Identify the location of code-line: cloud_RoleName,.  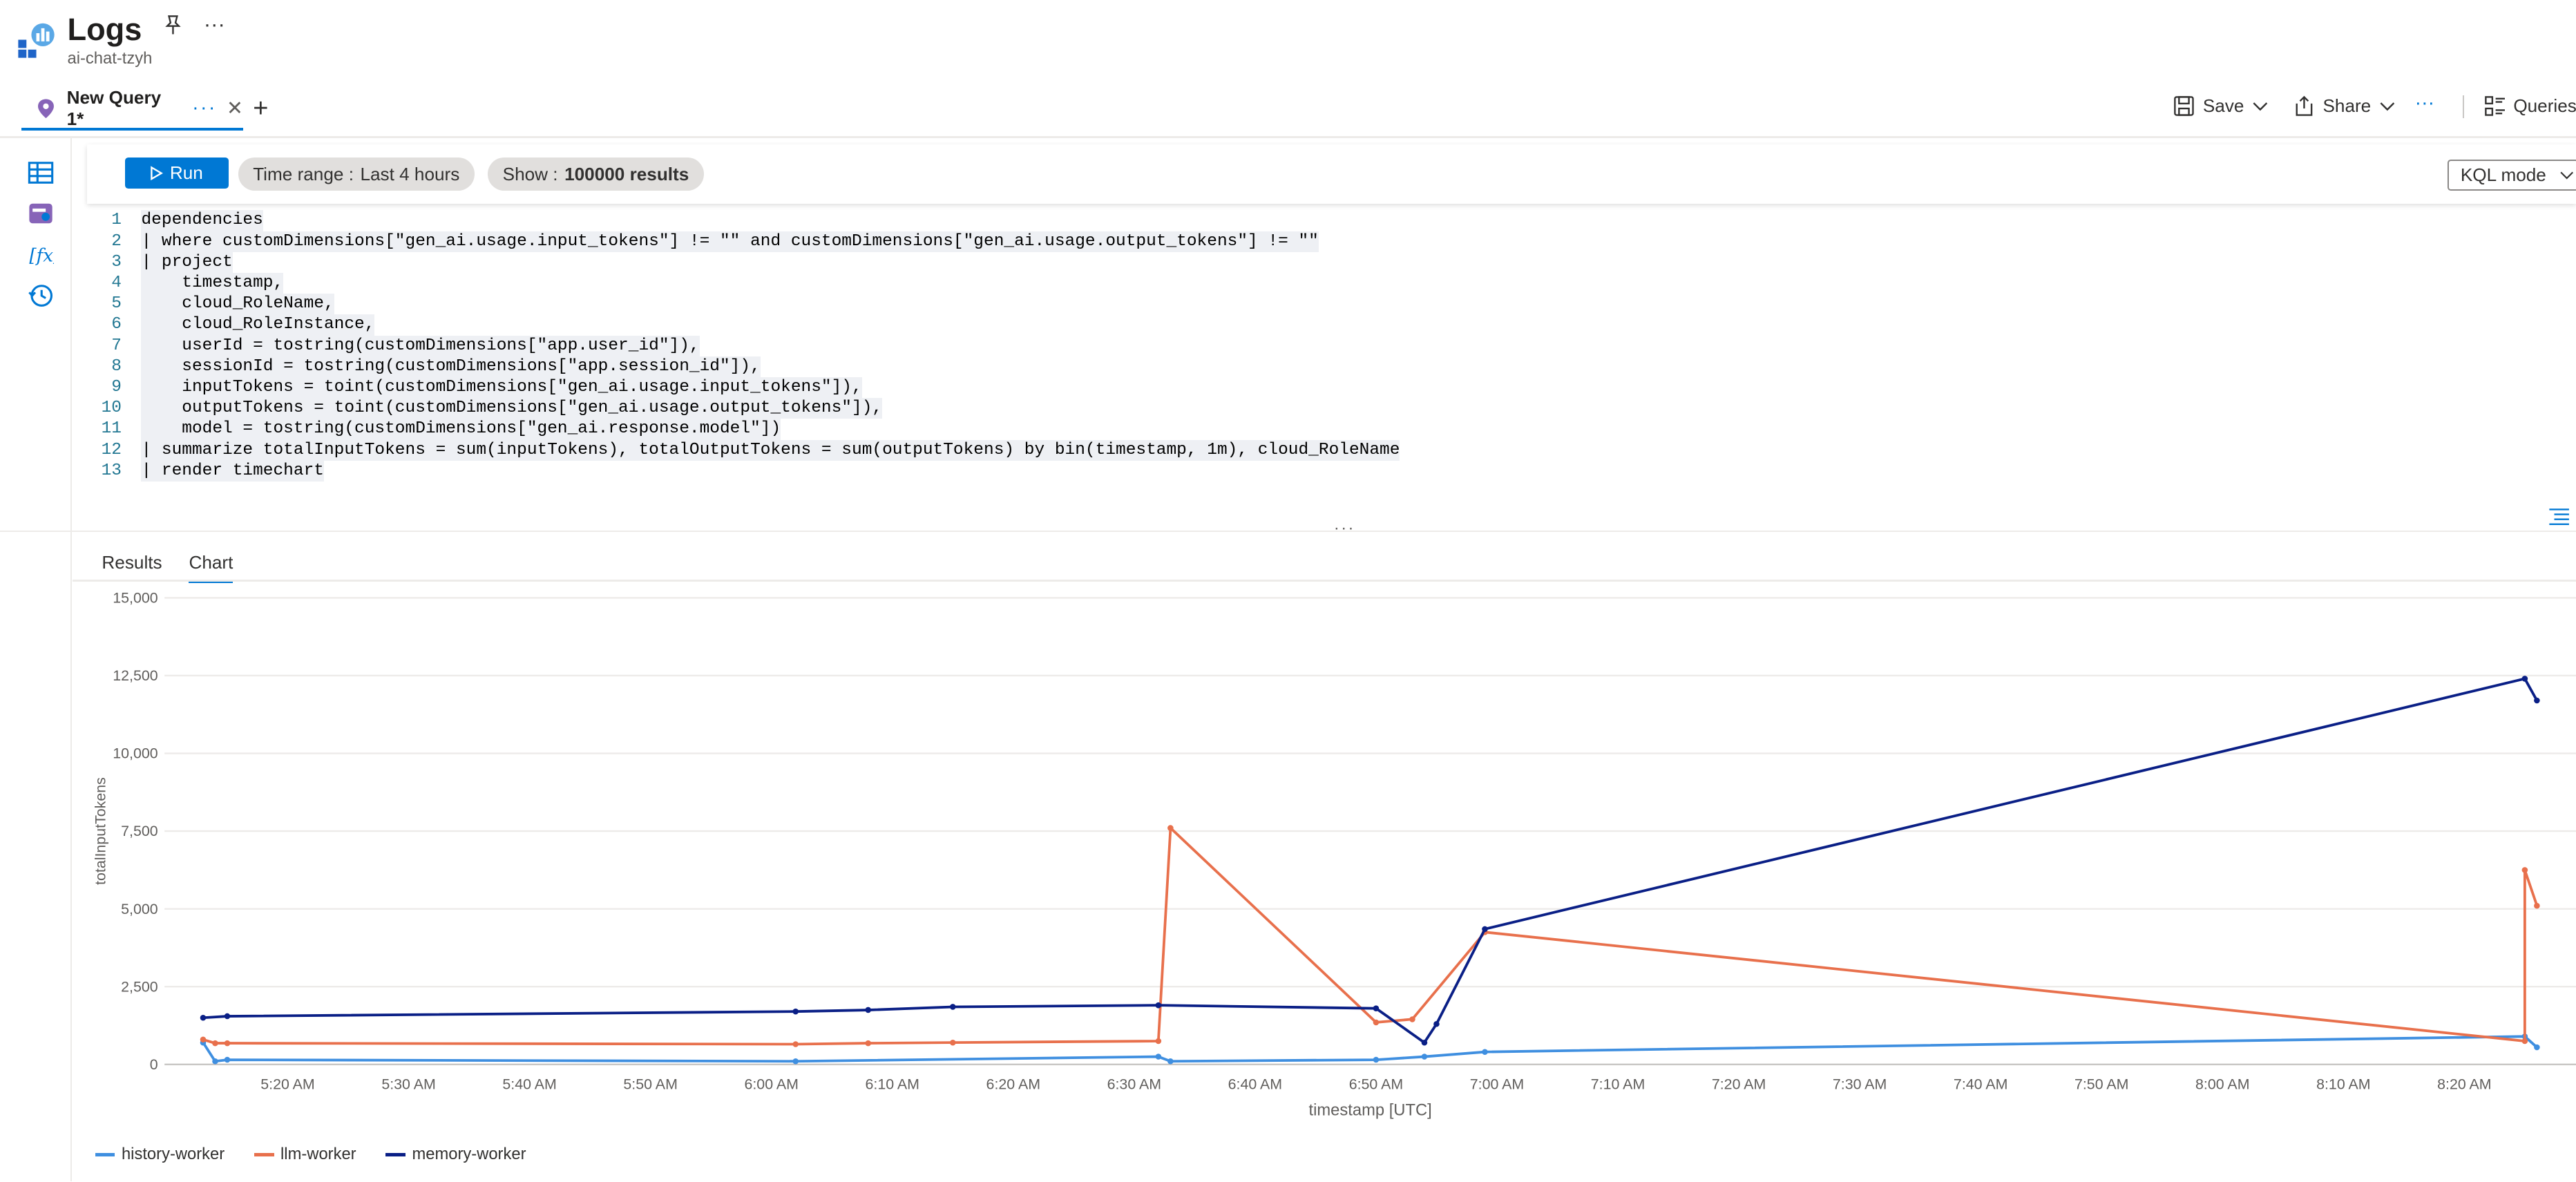
(238, 305).